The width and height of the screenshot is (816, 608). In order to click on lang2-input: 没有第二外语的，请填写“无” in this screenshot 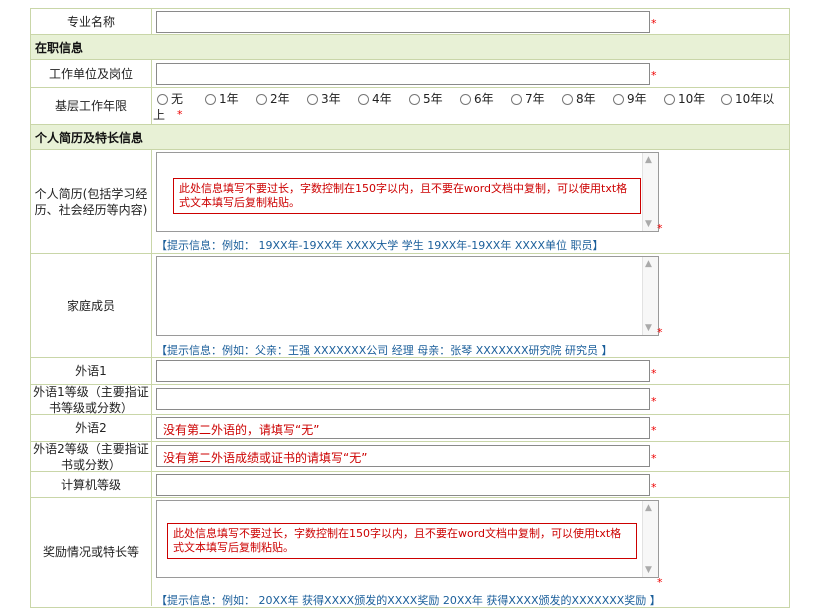, I will do `click(403, 428)`.